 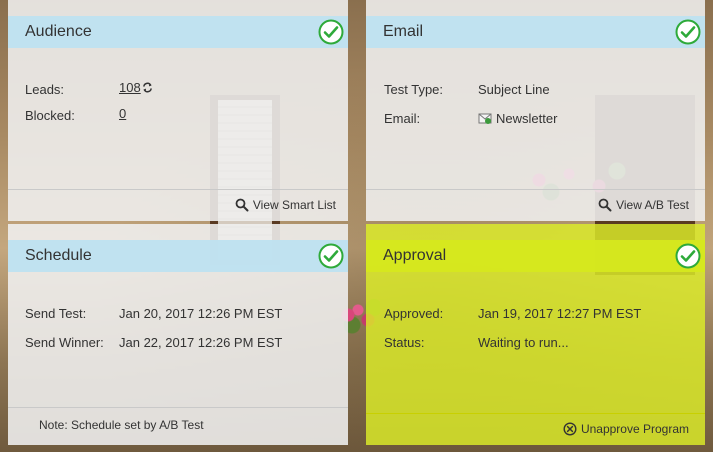 I want to click on approval-card-footer: Unapprove Program, so click(x=535, y=429).